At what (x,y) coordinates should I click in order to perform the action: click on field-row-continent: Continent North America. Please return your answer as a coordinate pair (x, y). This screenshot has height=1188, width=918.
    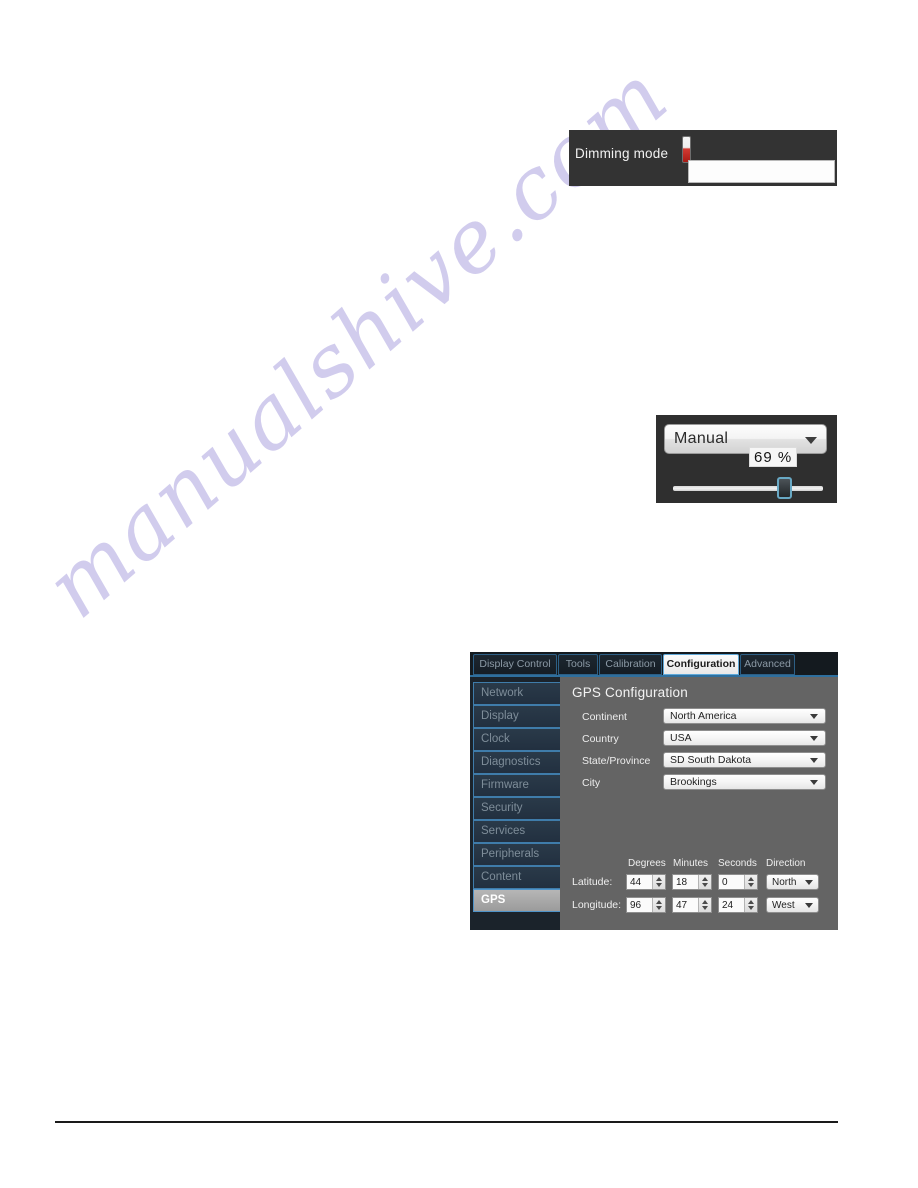
    Looking at the image, I should click on (699, 719).